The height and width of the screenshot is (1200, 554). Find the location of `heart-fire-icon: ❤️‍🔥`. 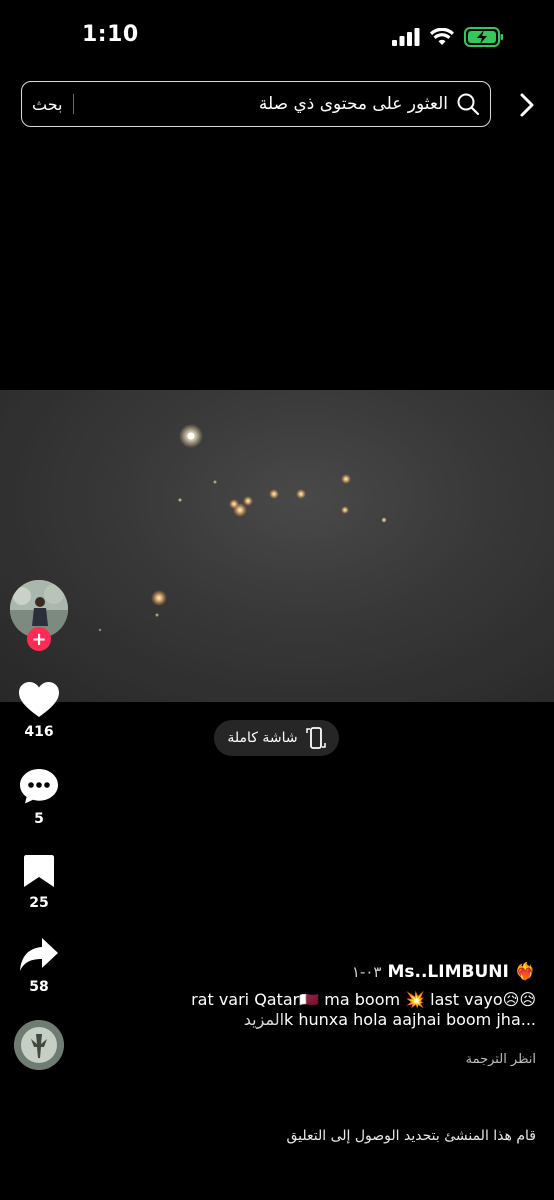

heart-fire-icon: ❤️‍🔥 is located at coordinates (525, 972).